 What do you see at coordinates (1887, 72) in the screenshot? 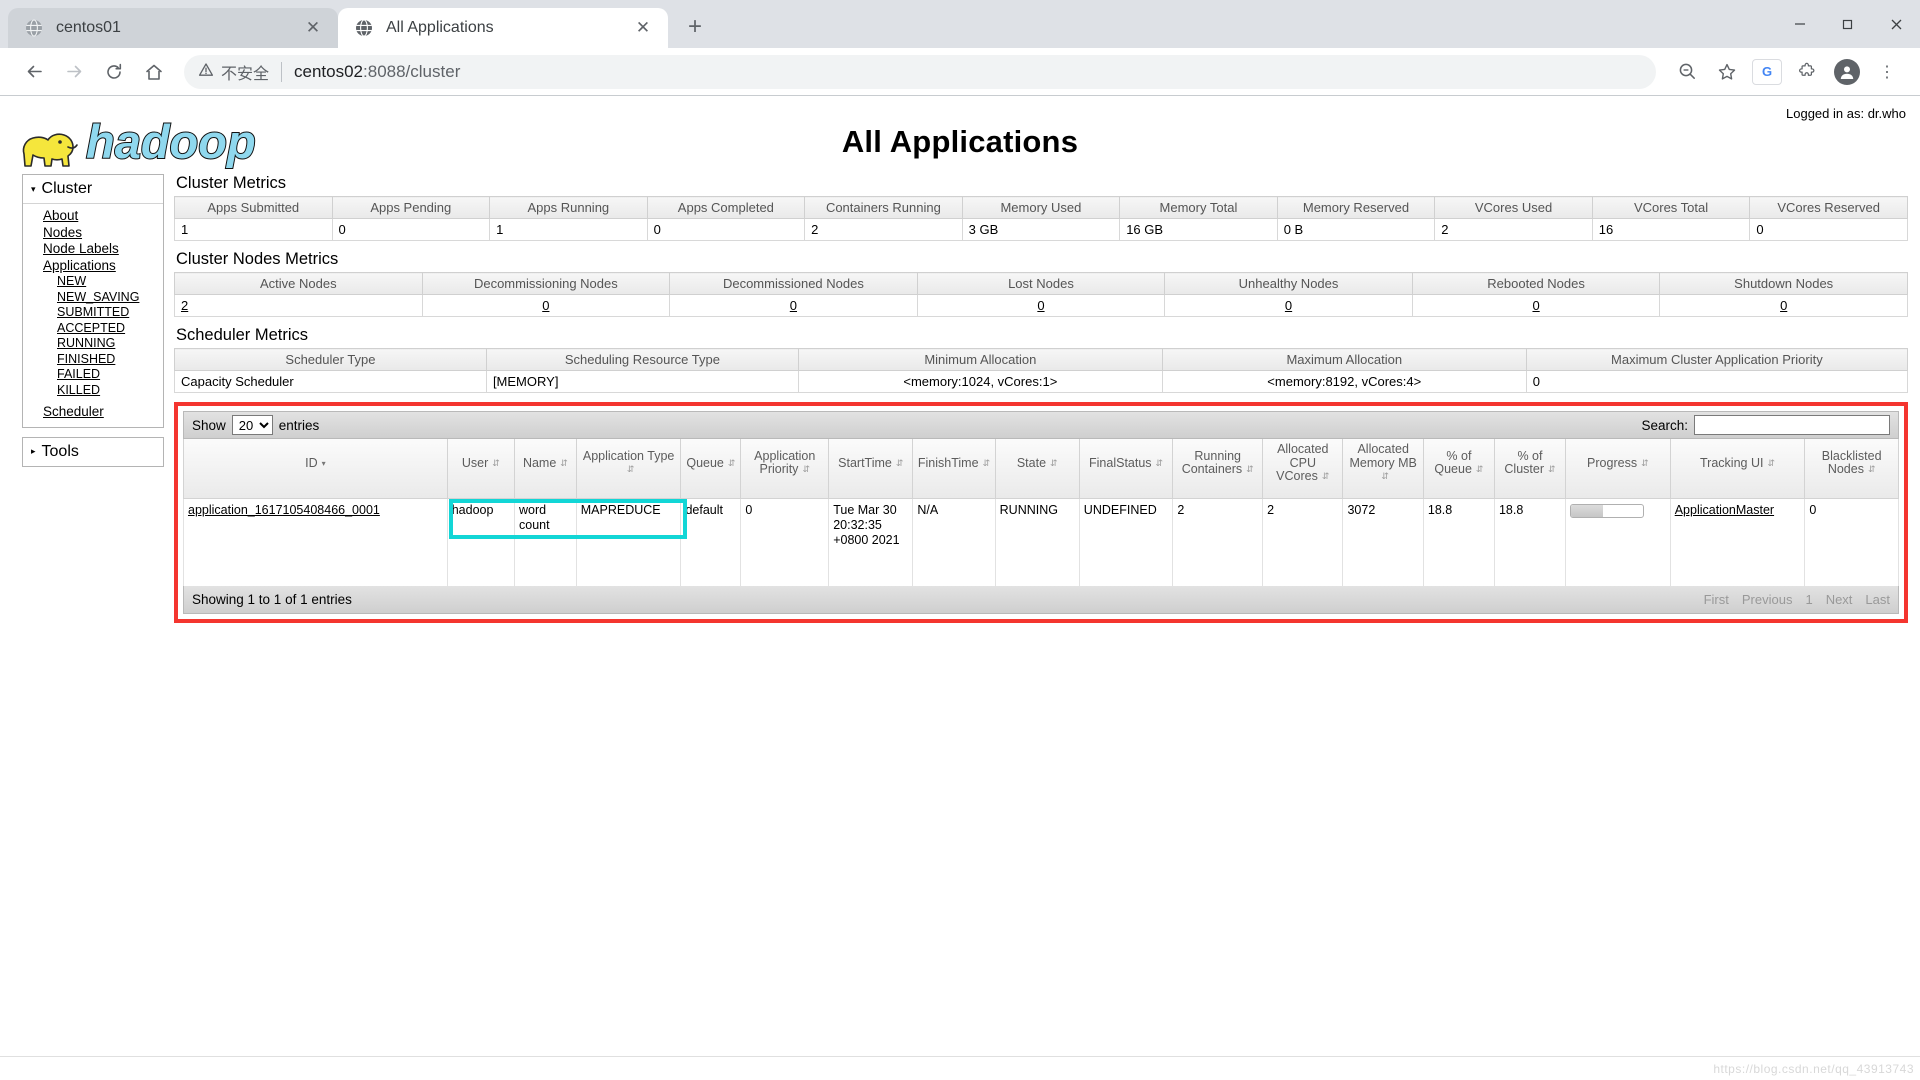
I see `browser-menu-icon: ⋮` at bounding box center [1887, 72].